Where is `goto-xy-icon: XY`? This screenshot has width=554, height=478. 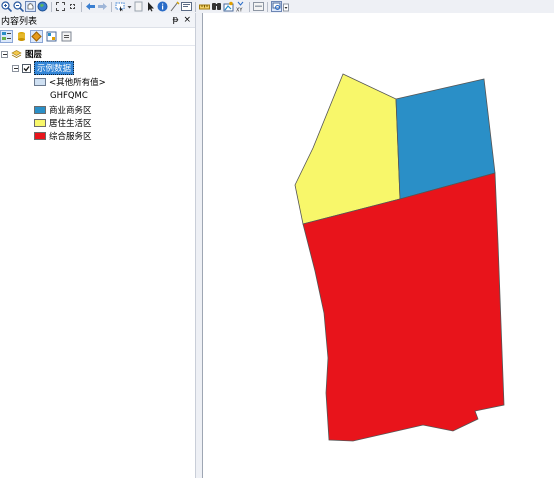 goto-xy-icon: XY is located at coordinates (240, 6).